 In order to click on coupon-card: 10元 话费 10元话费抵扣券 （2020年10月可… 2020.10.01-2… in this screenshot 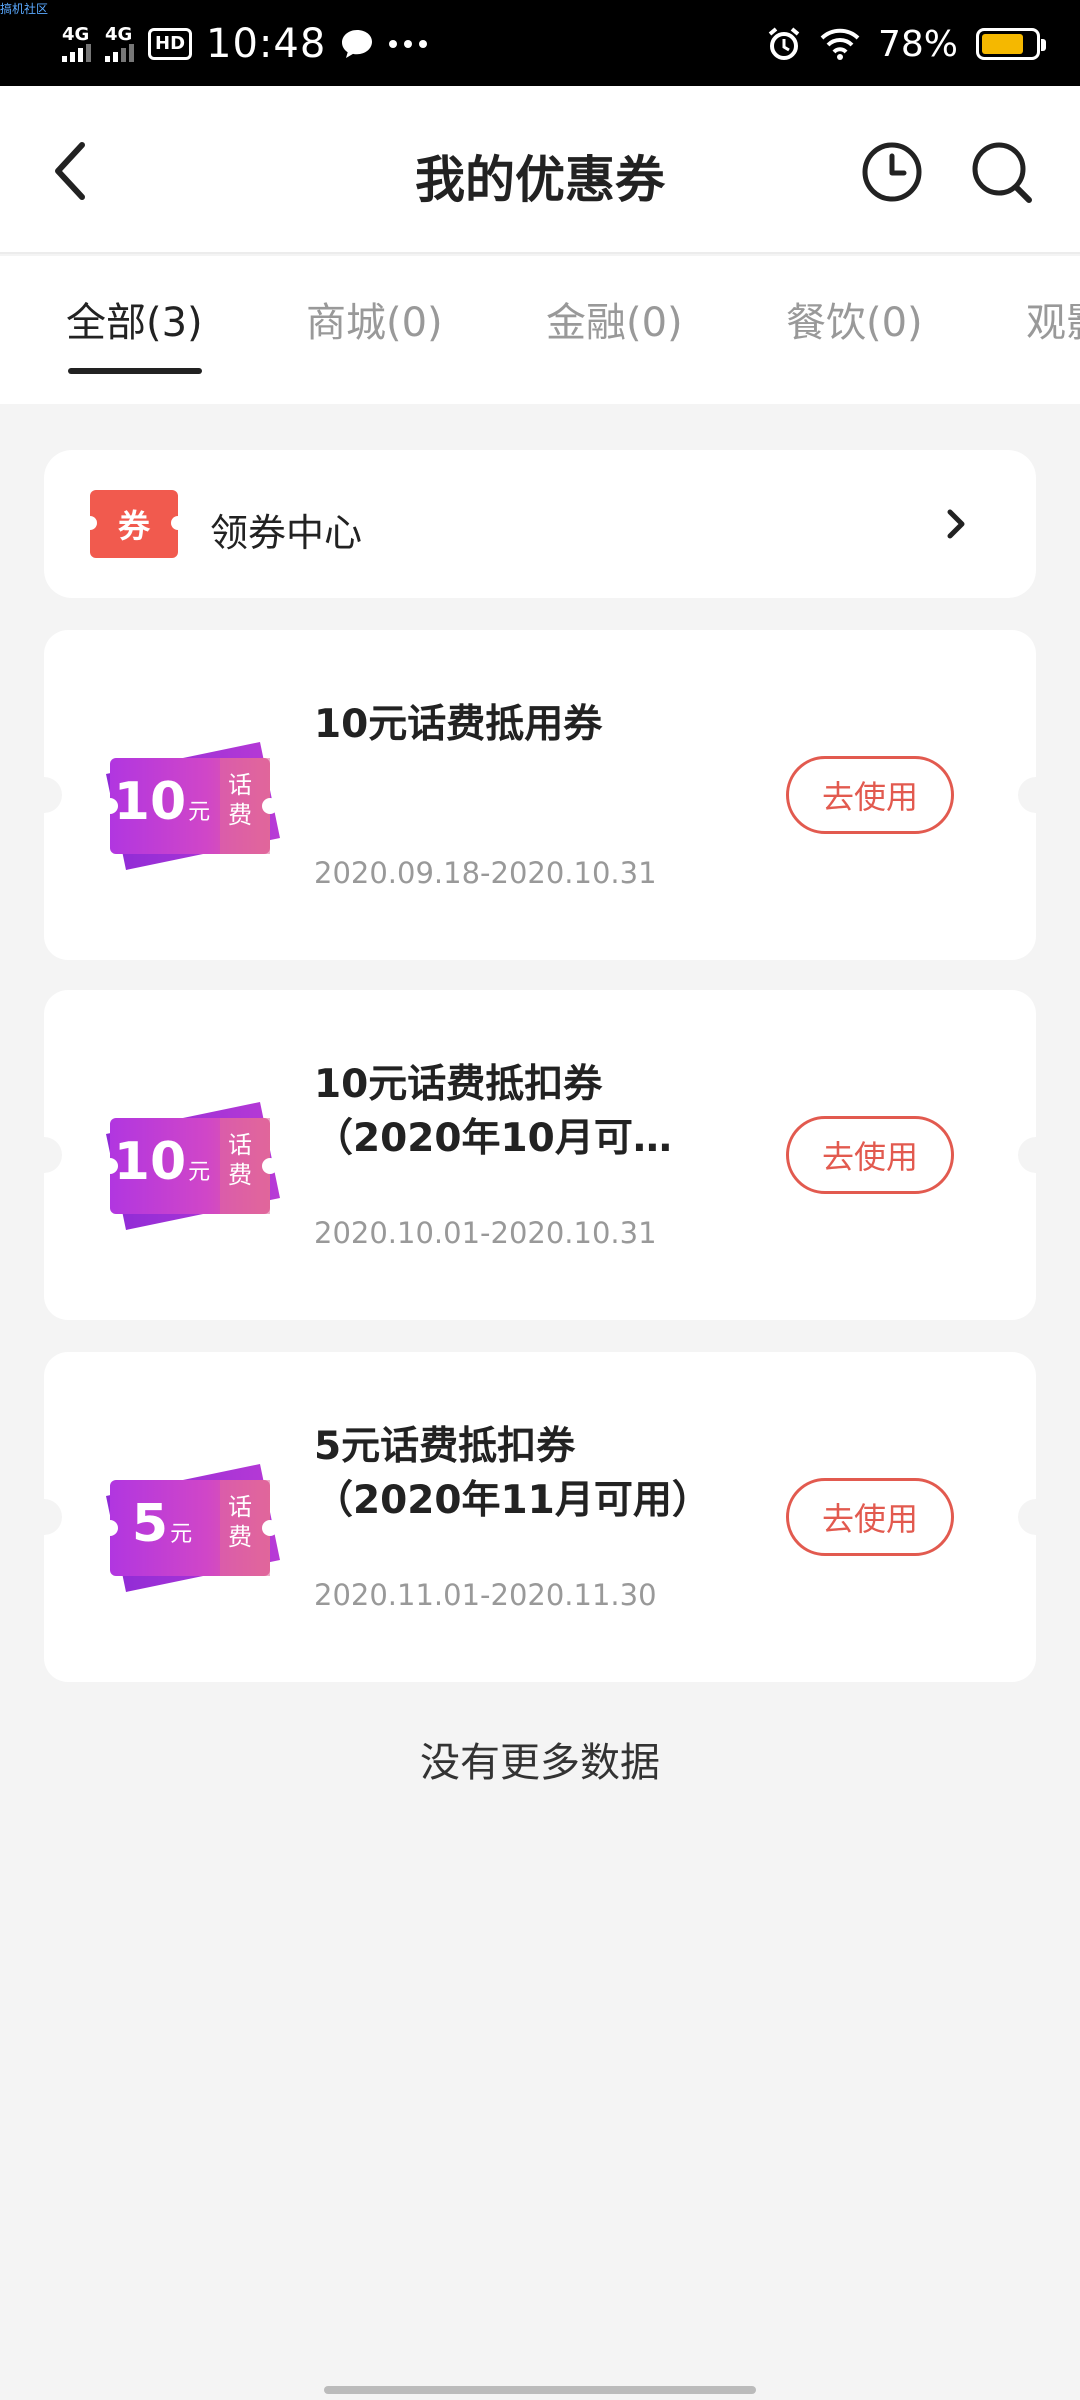, I will do `click(540, 1155)`.